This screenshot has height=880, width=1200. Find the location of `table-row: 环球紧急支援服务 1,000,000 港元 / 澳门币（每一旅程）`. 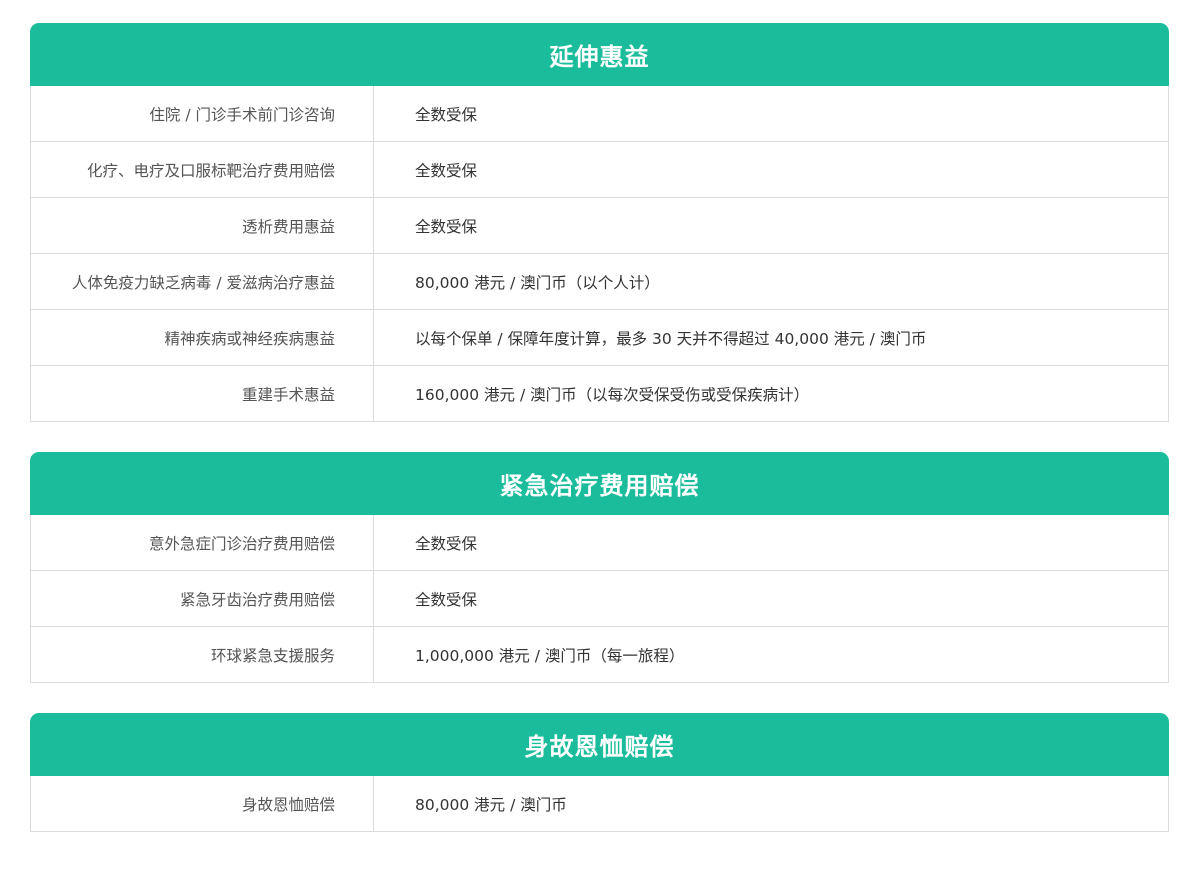

table-row: 环球紧急支援服务 1,000,000 港元 / 澳门币（每一旅程） is located at coordinates (599, 655).